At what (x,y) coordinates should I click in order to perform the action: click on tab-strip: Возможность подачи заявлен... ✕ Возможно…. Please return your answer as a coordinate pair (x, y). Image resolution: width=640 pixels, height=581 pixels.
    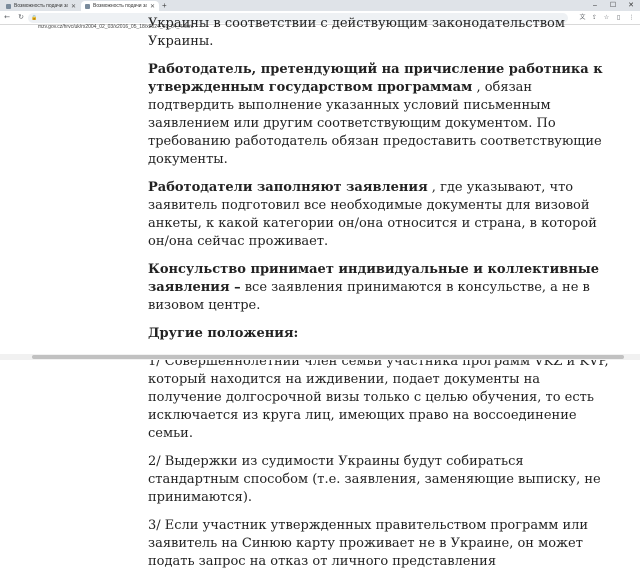
    Looking at the image, I should click on (320, 5).